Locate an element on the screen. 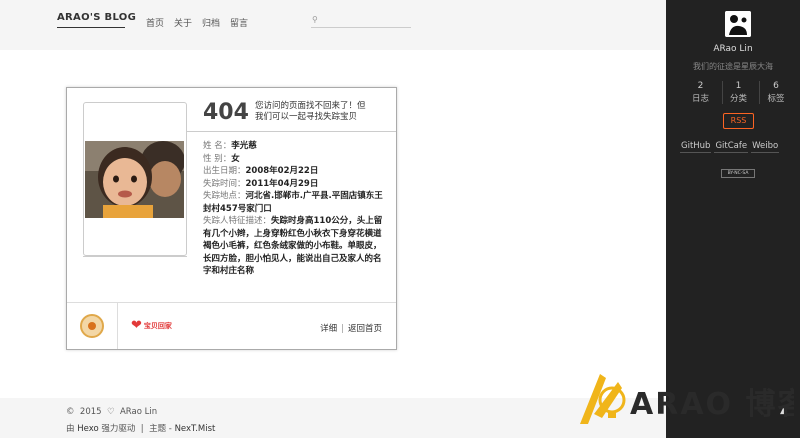  info-birthdate: 出生日期：2008年02月22日 is located at coordinates (261, 171).